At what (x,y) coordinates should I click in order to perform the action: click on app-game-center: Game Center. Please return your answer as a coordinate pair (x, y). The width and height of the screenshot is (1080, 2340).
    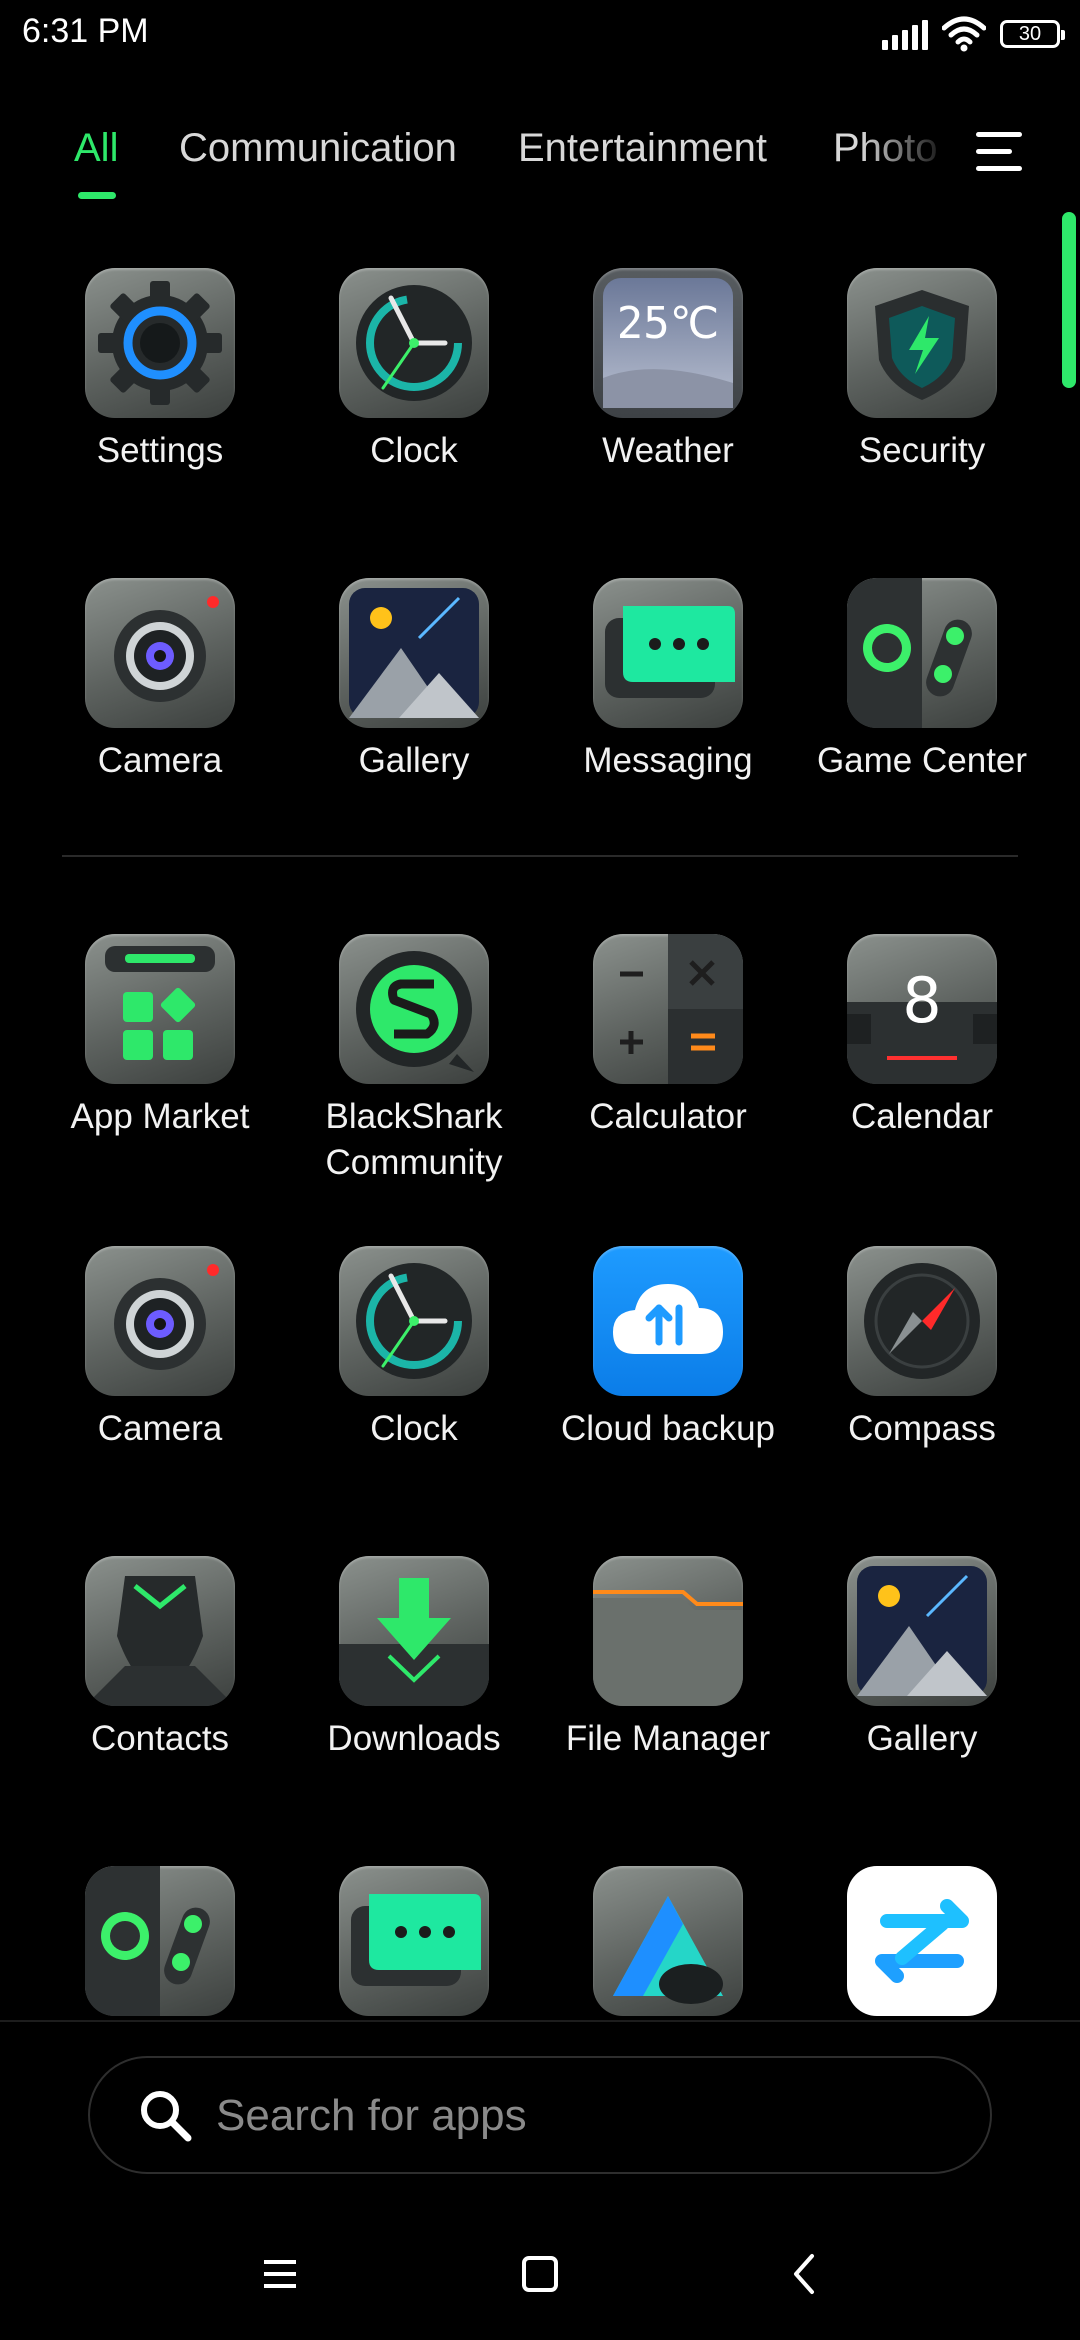
    Looking at the image, I should click on (922, 681).